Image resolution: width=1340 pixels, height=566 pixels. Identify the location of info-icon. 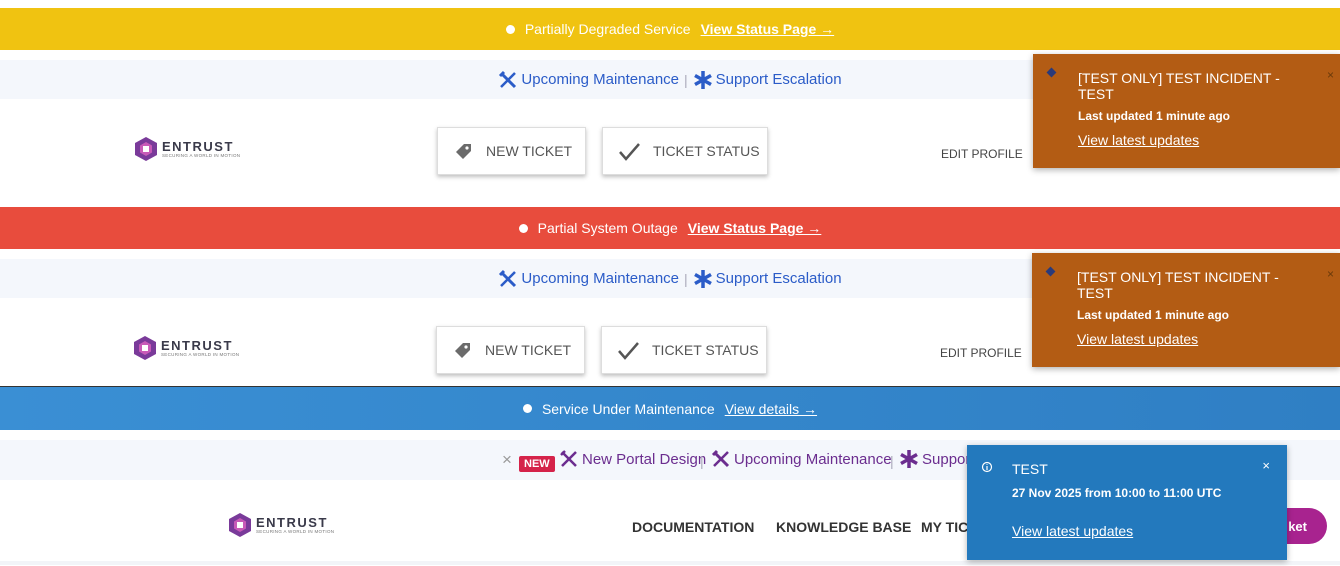
(987, 467).